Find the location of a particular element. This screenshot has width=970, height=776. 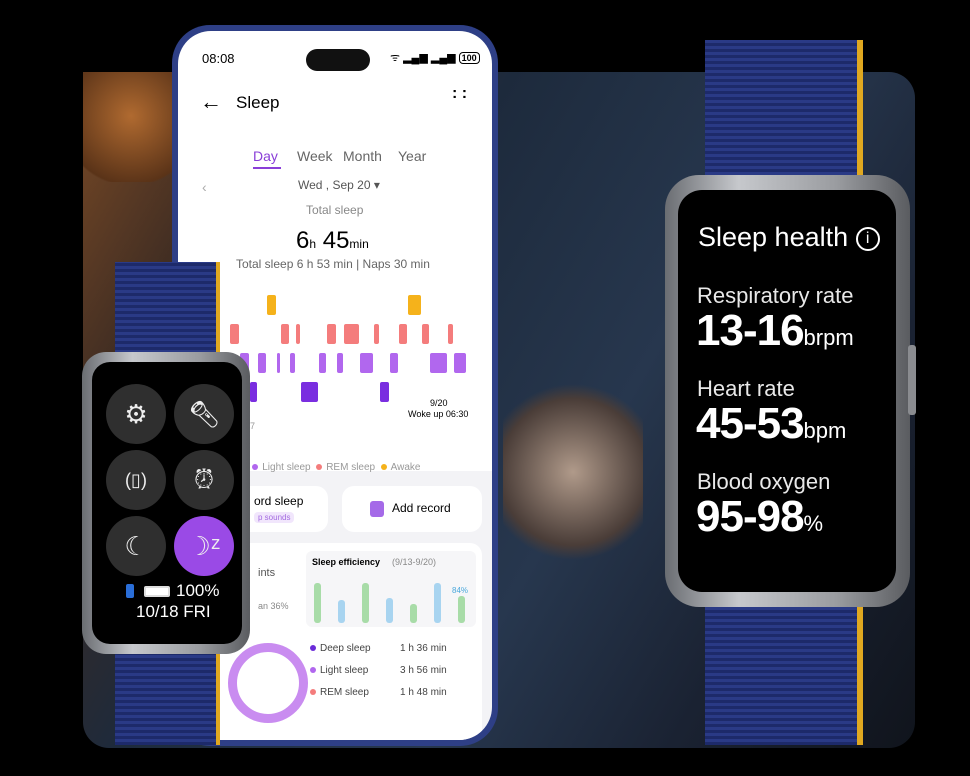

info-icon: i is located at coordinates (867, 238).